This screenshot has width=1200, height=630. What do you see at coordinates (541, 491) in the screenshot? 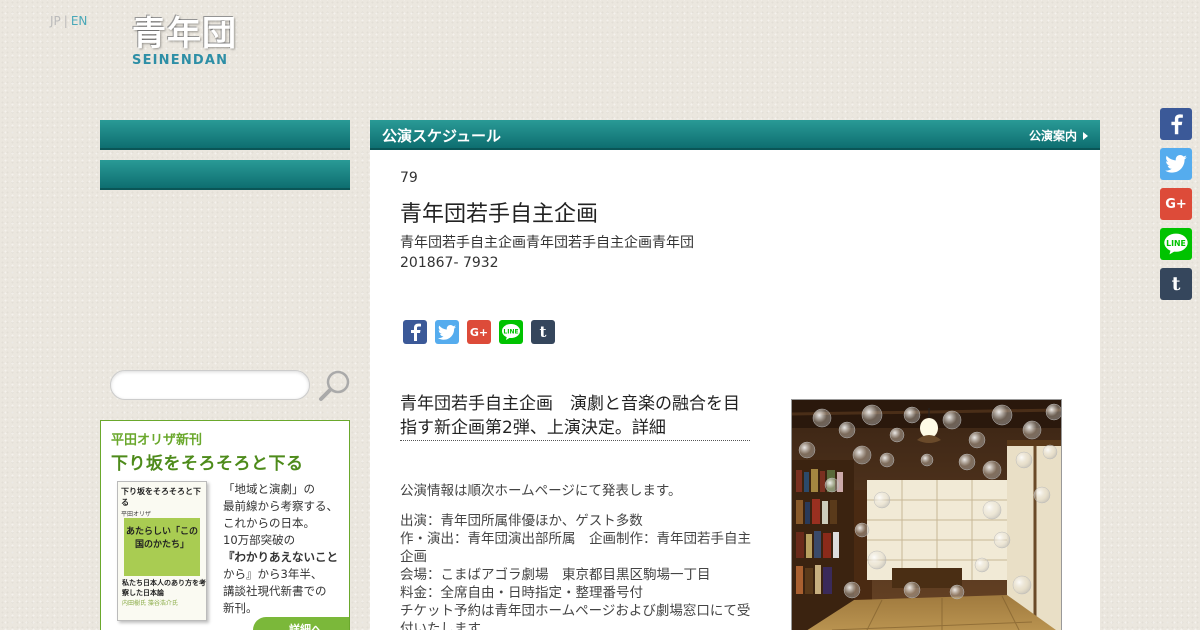
I see `body-line: 公演情報は順次ホームページにて発表します。` at bounding box center [541, 491].